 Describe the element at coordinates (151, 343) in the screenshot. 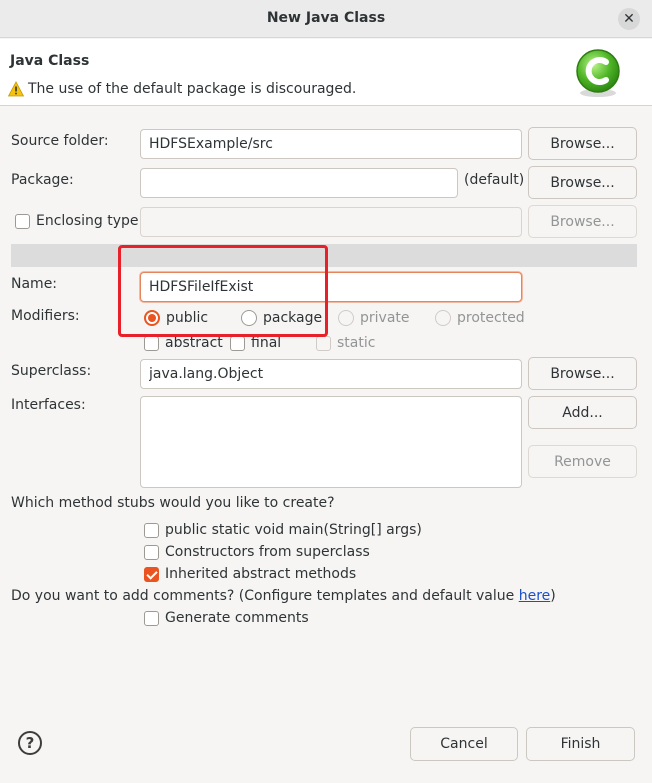

I see `abstract-checkbox` at that location.